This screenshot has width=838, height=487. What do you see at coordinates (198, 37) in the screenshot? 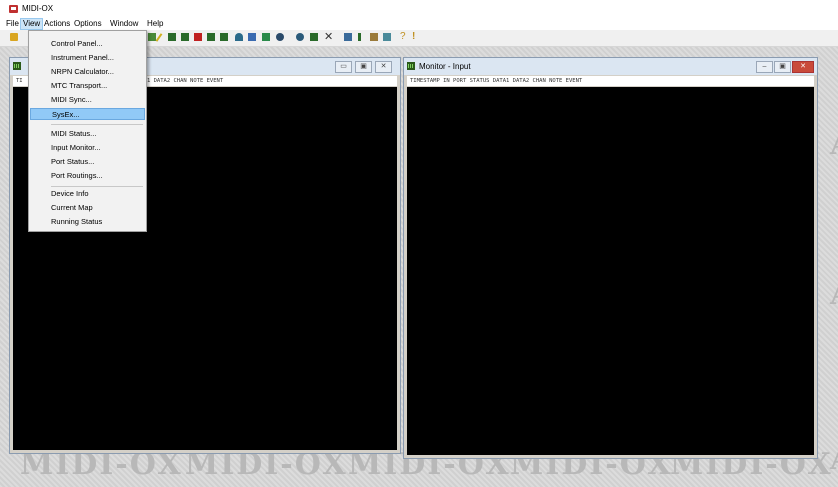
I see `record-icon` at bounding box center [198, 37].